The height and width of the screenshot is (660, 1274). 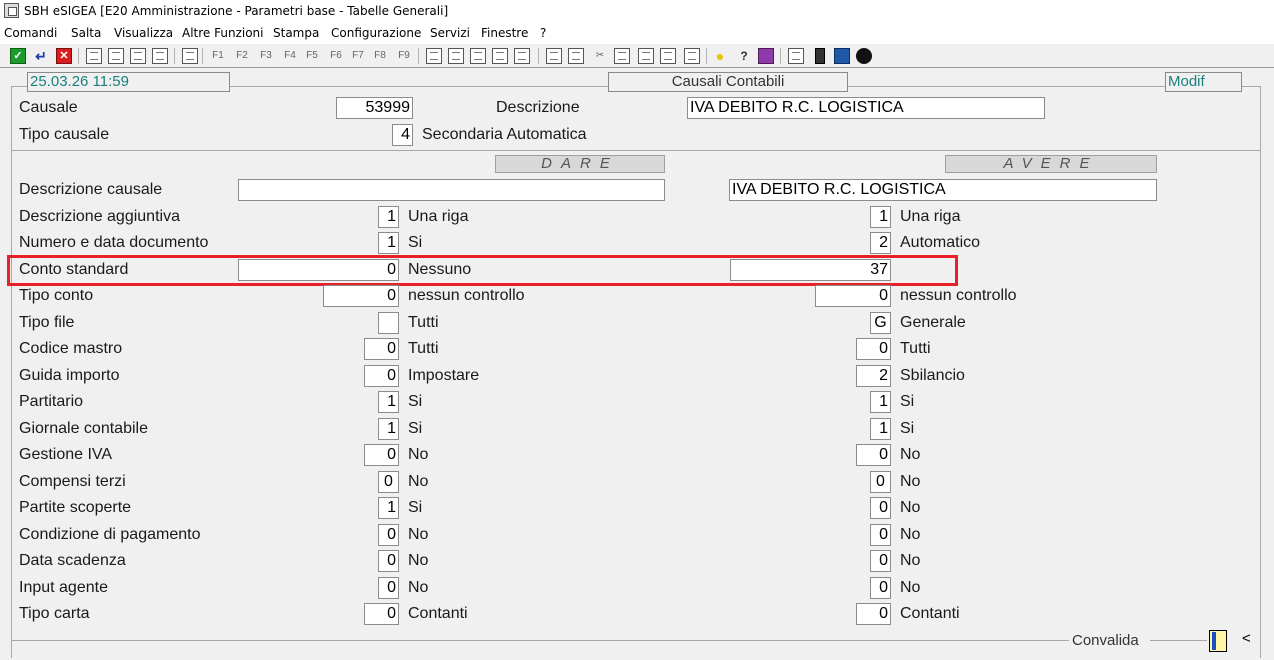 I want to click on confirm-icon: ✓, so click(x=18, y=56).